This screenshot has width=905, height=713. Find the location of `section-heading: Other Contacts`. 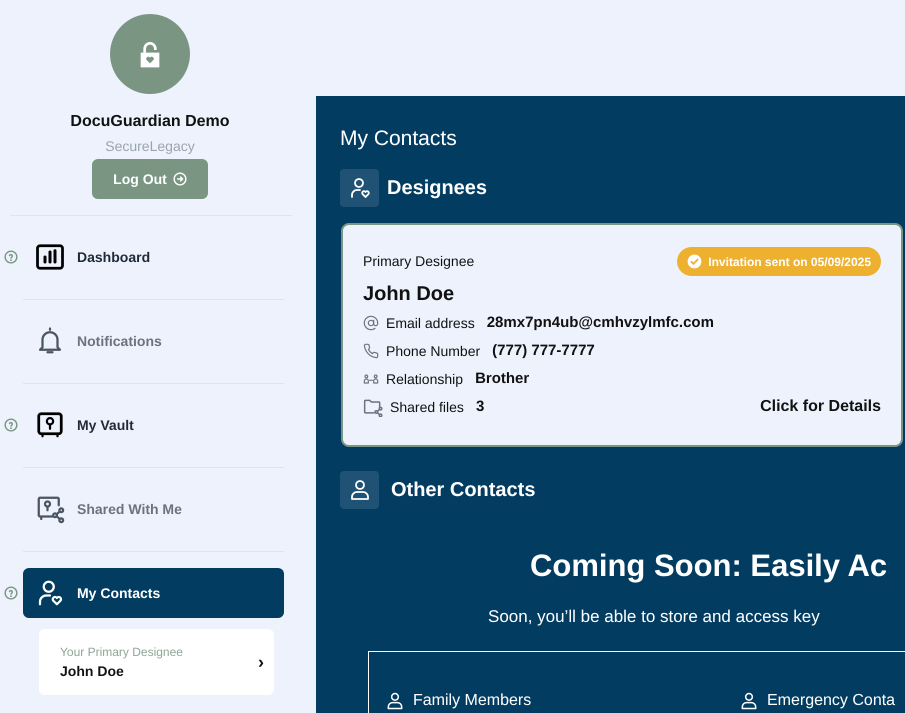

section-heading: Other Contacts is located at coordinates (463, 490).